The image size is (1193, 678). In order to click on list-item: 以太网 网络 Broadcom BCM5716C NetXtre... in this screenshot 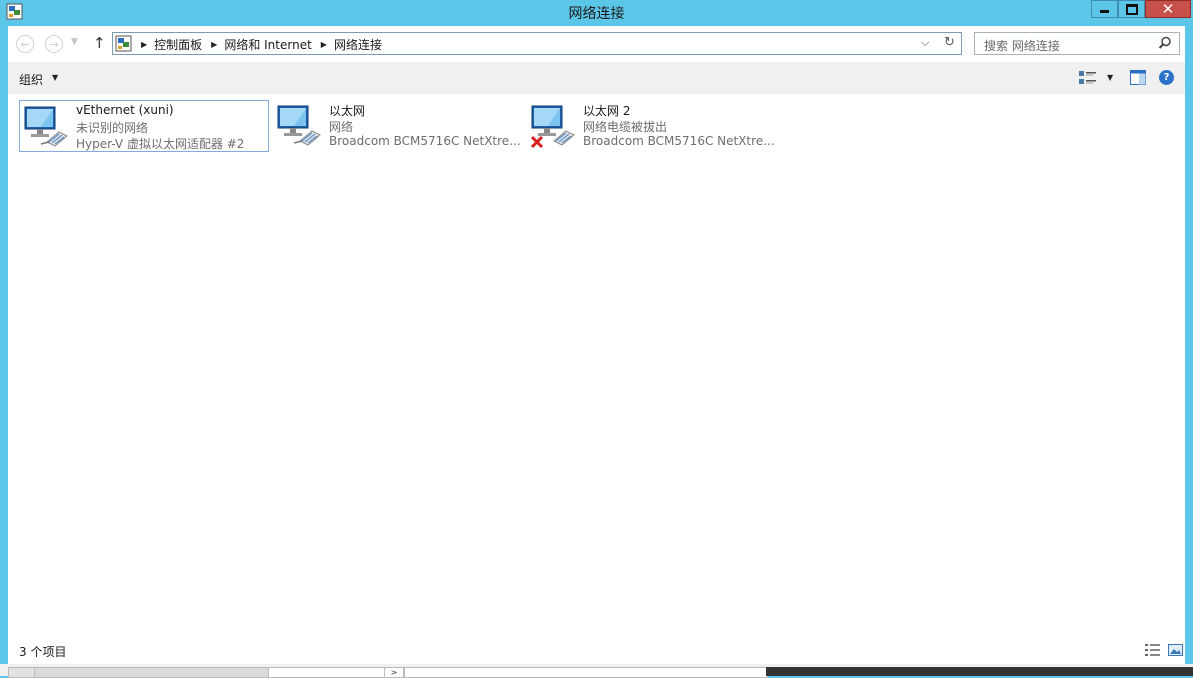, I will do `click(398, 126)`.